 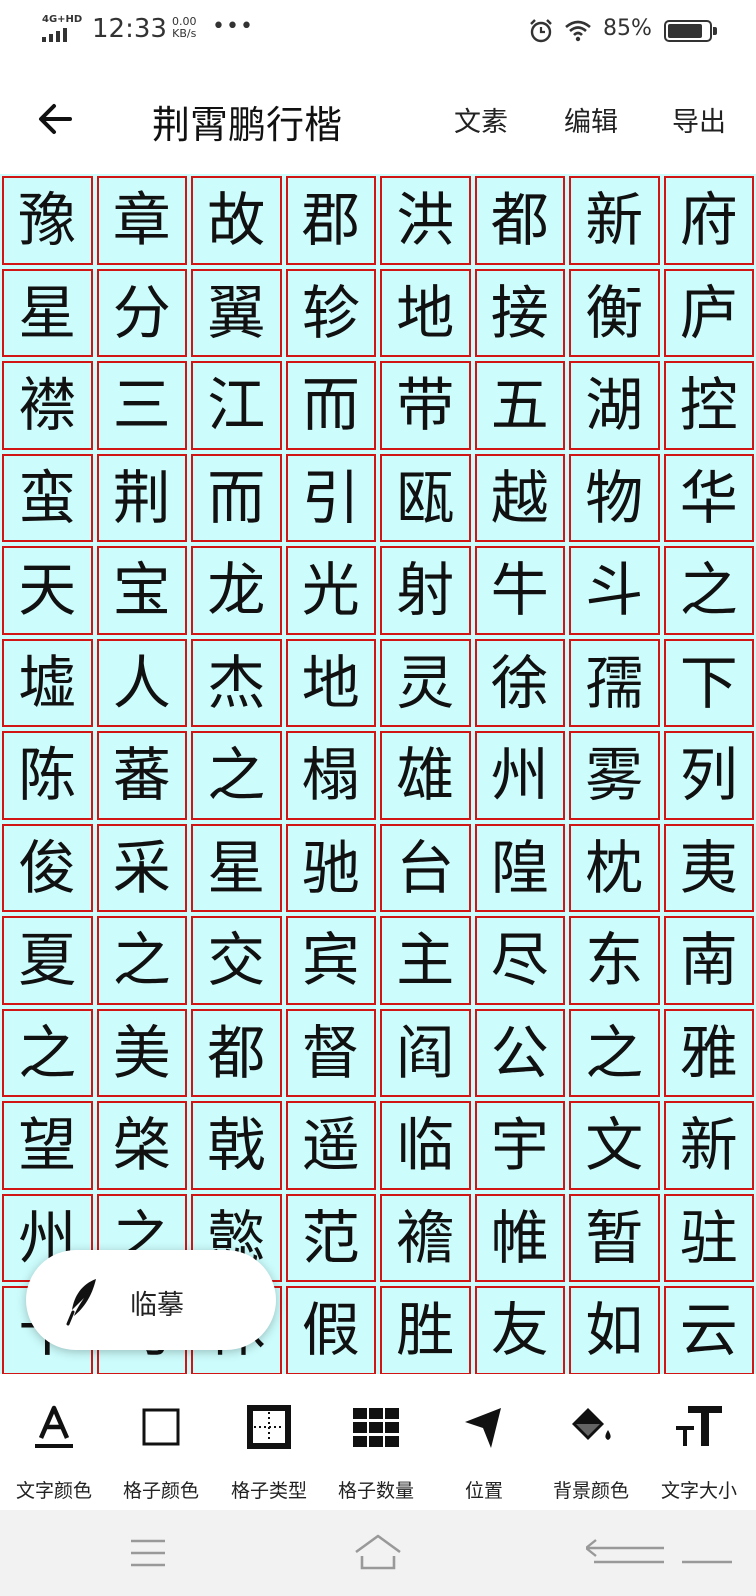 What do you see at coordinates (330, 312) in the screenshot?
I see `grid-cell: 轸` at bounding box center [330, 312].